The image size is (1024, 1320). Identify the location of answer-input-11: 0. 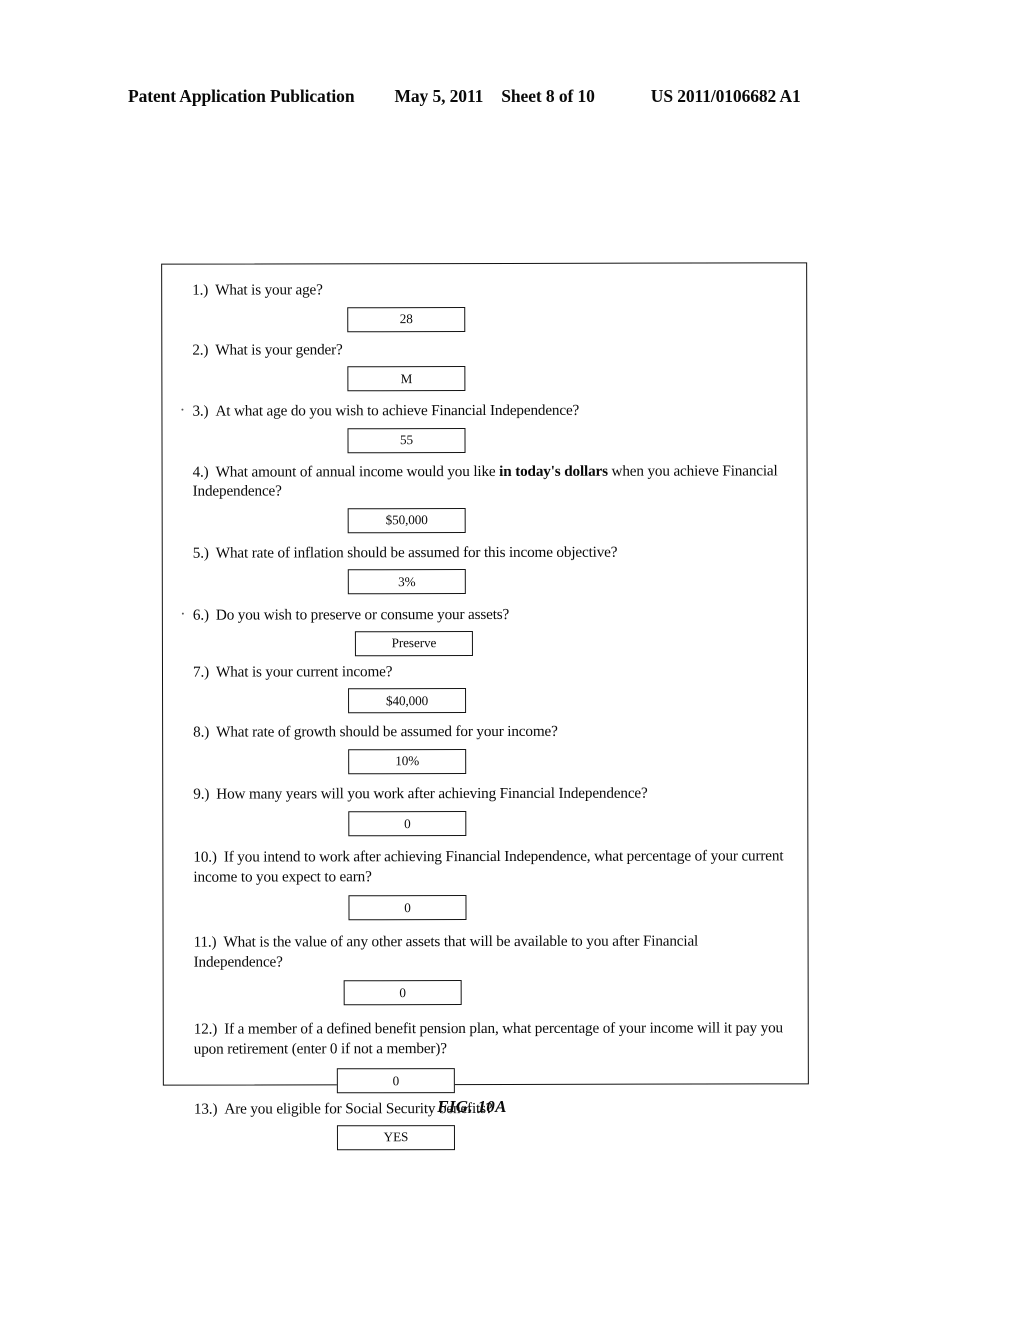
(402, 993).